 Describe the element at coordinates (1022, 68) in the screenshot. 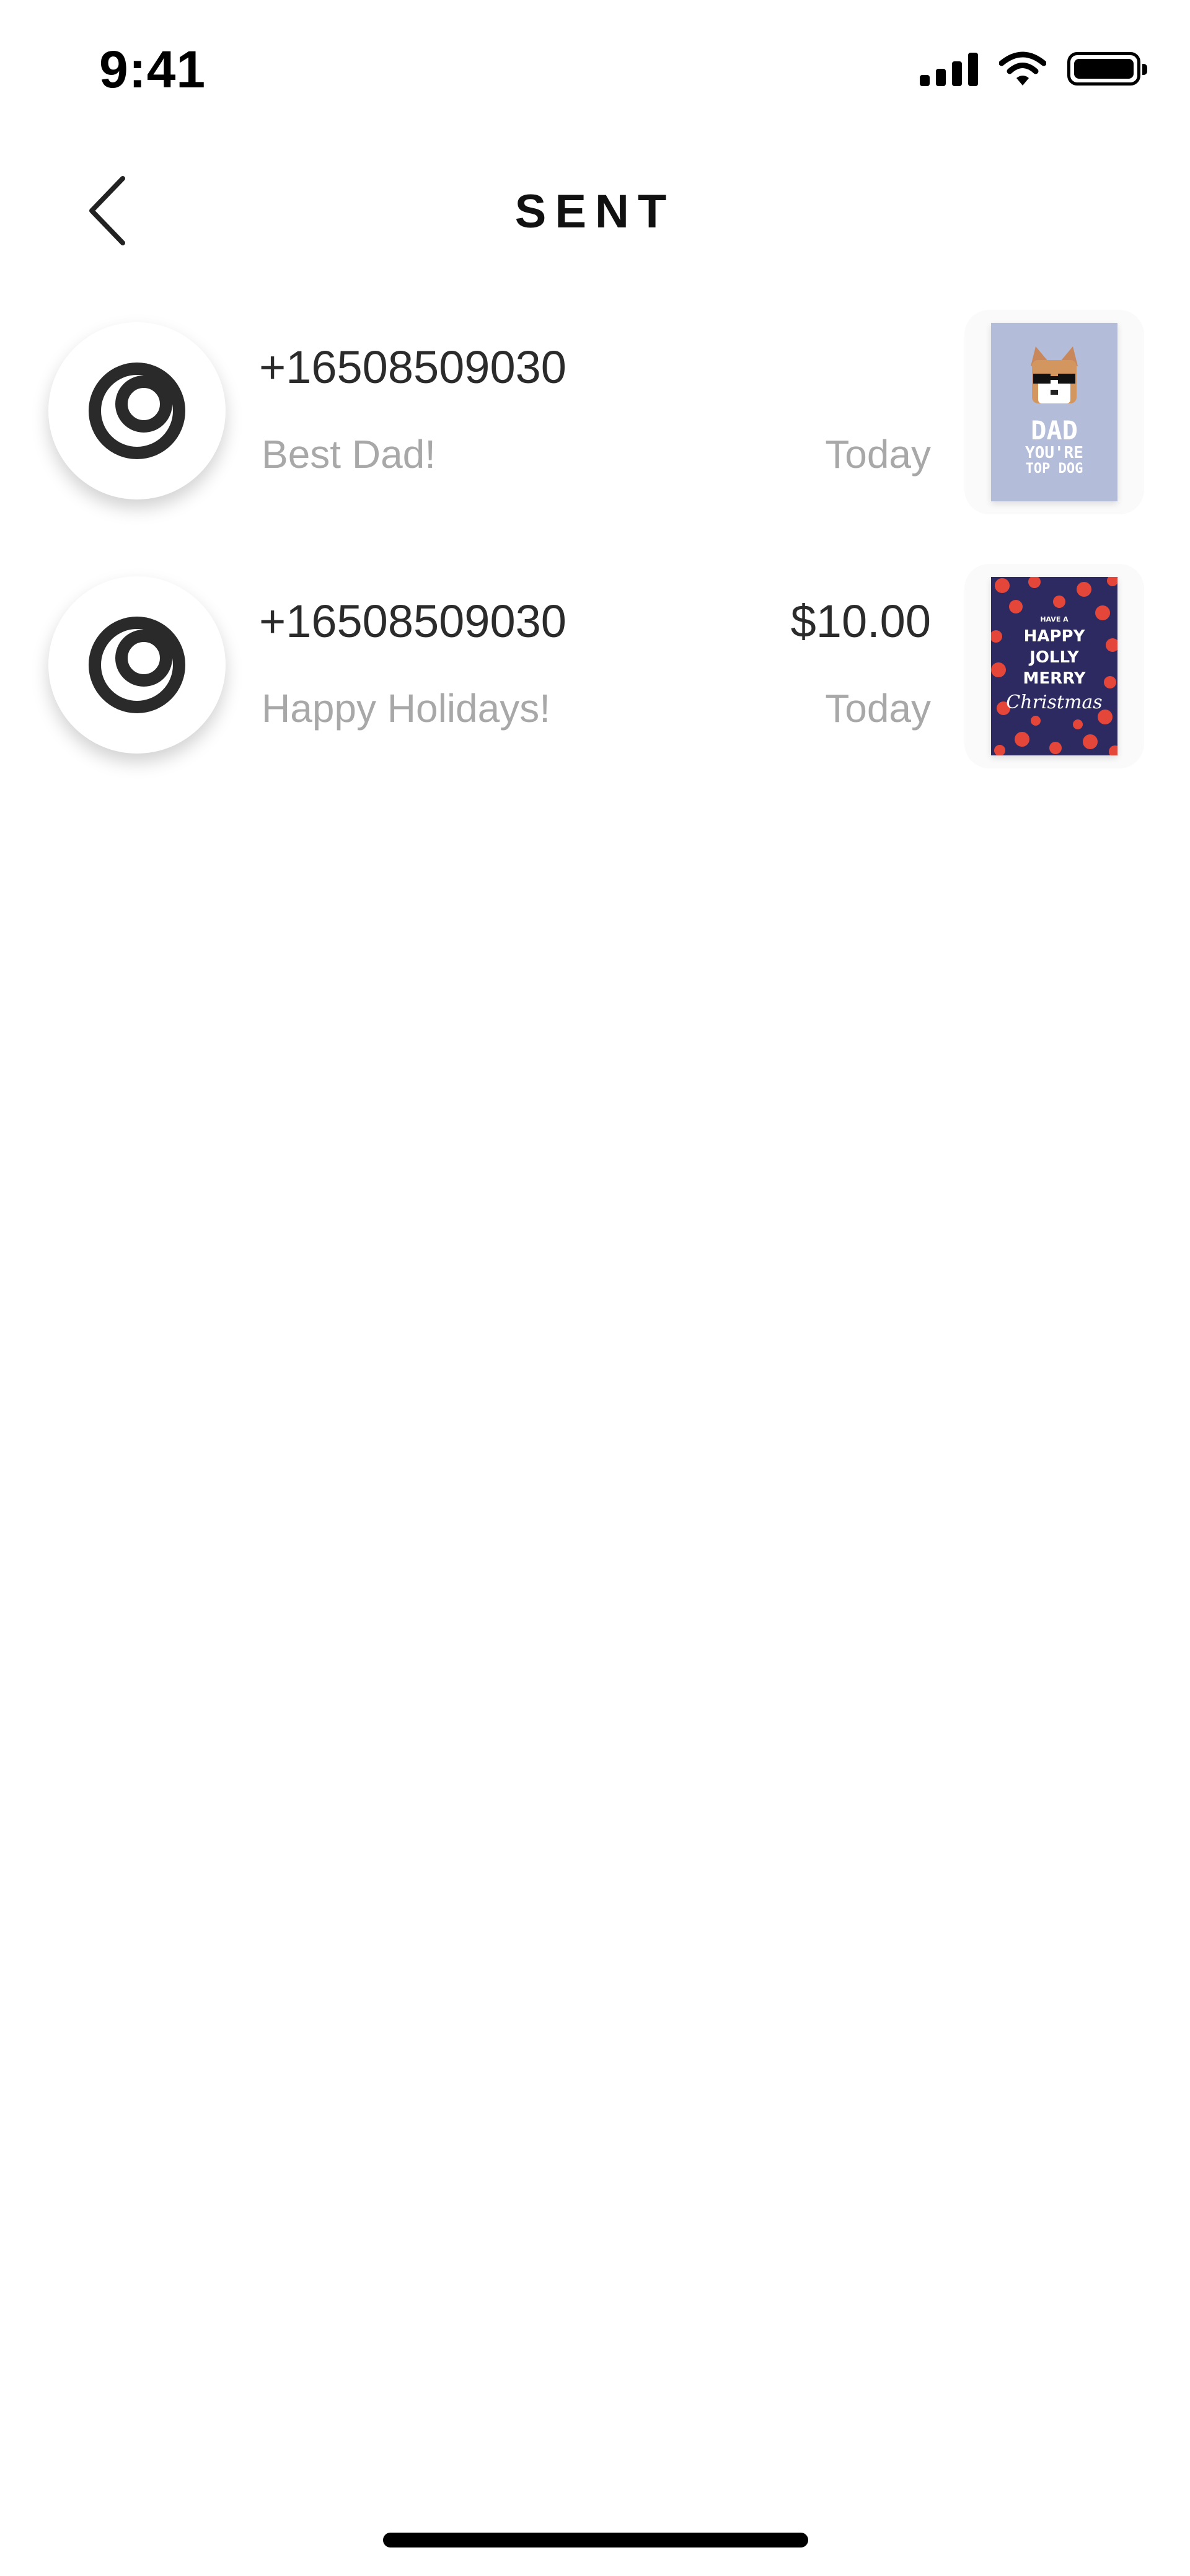

I see `wifi-icon` at that location.